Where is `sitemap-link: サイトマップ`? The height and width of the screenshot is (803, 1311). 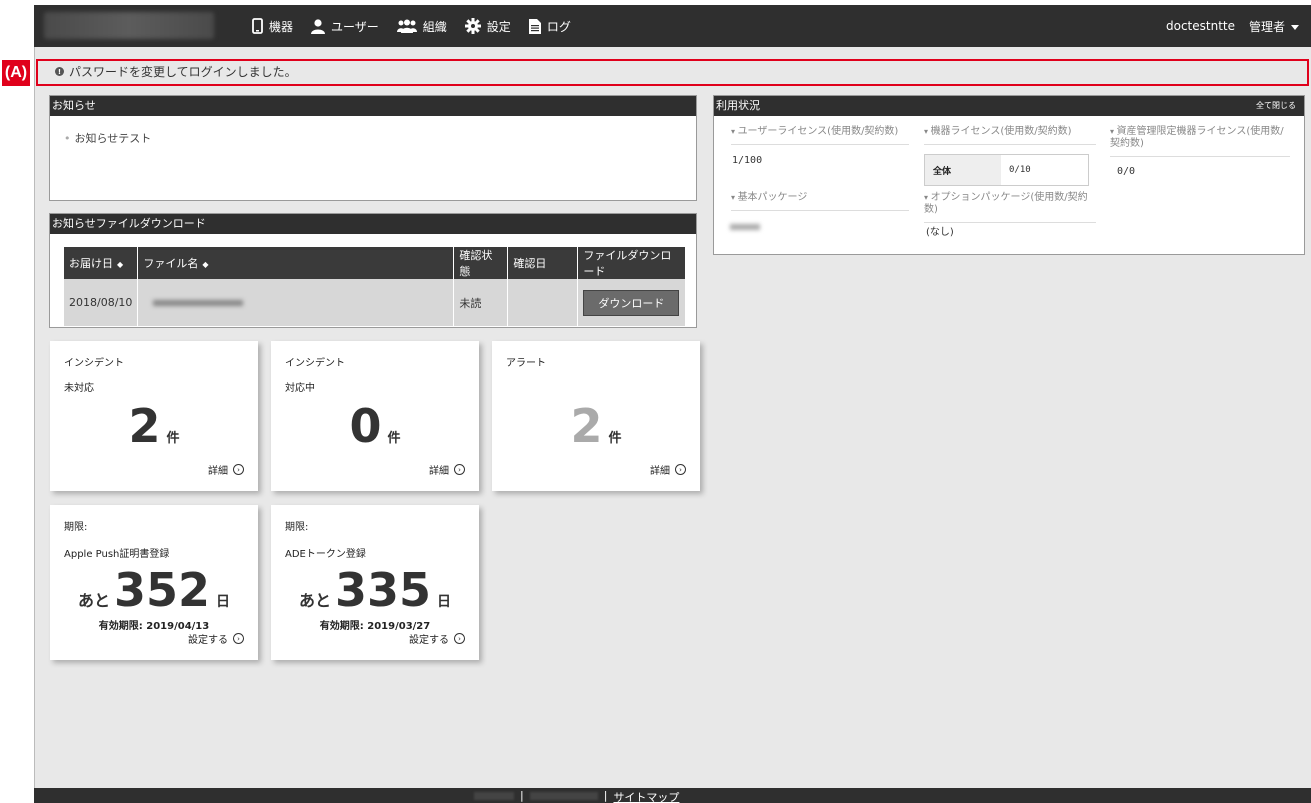
sitemap-link: サイトマップ is located at coordinates (646, 796).